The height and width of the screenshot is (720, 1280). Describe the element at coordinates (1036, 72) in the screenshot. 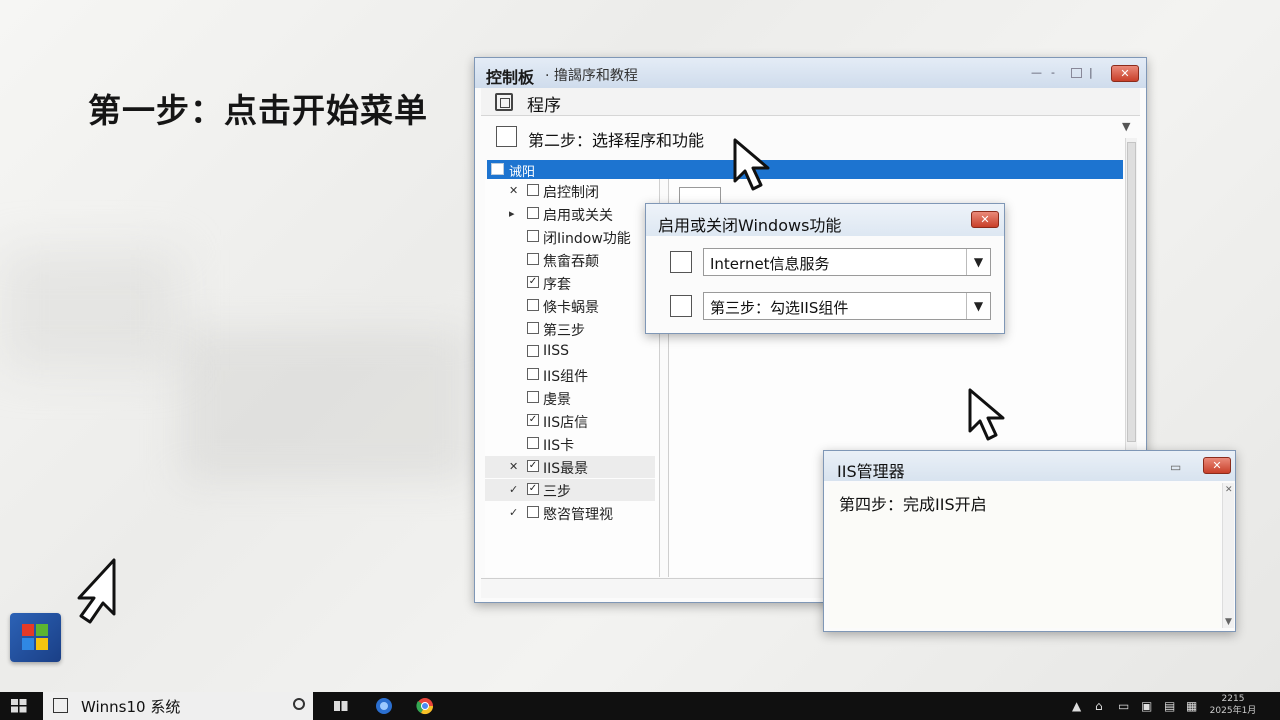

I see `minimize-button: —` at that location.